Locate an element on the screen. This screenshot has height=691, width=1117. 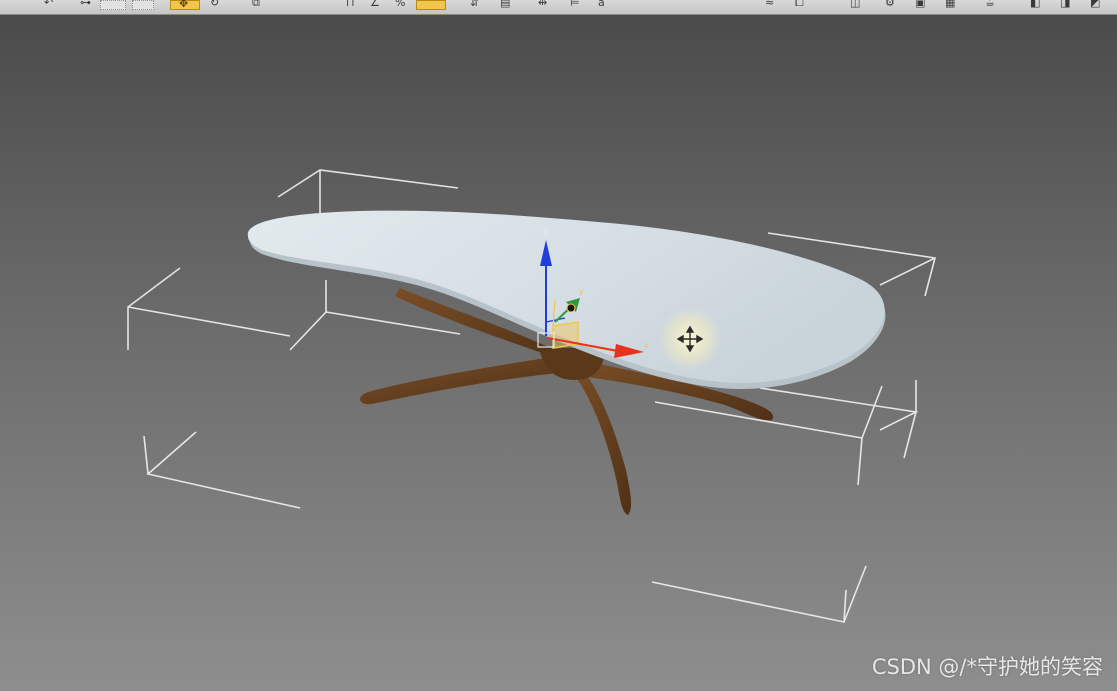
mirror-icon: ⇹ is located at coordinates (542, 4).